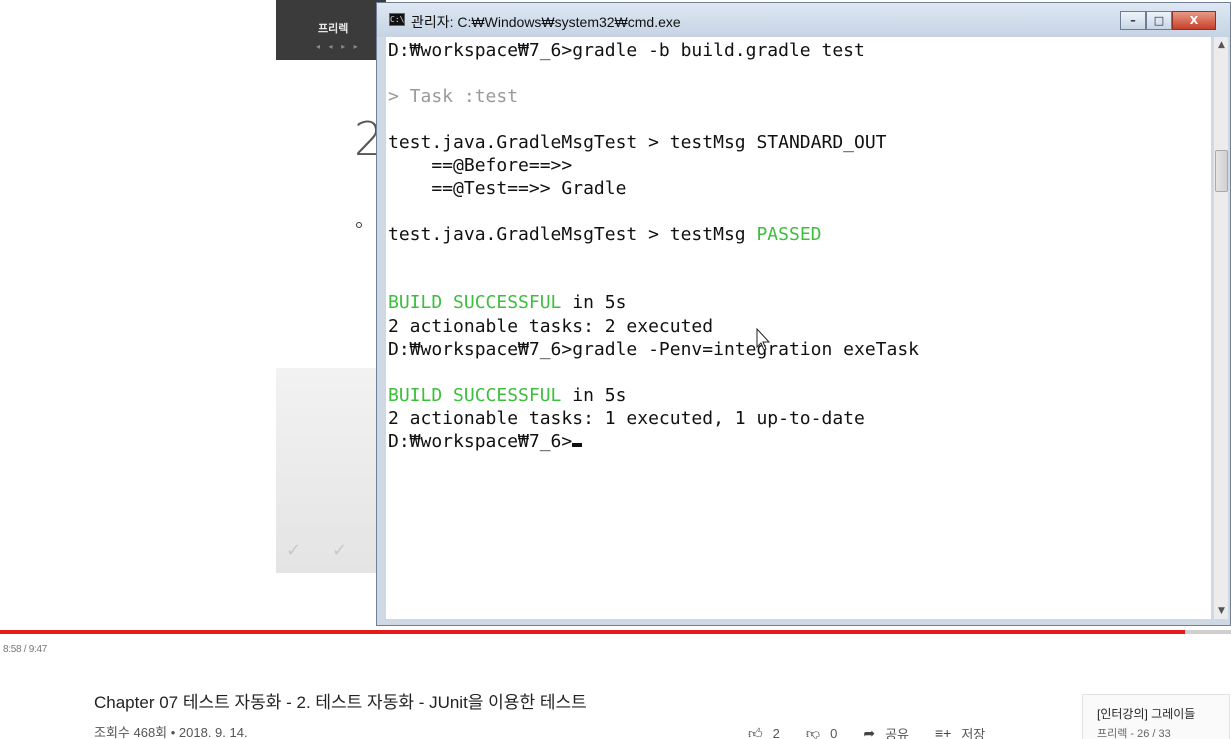 This screenshot has width=1231, height=739. What do you see at coordinates (789, 234) in the screenshot?
I see `passed-text: PASSED` at bounding box center [789, 234].